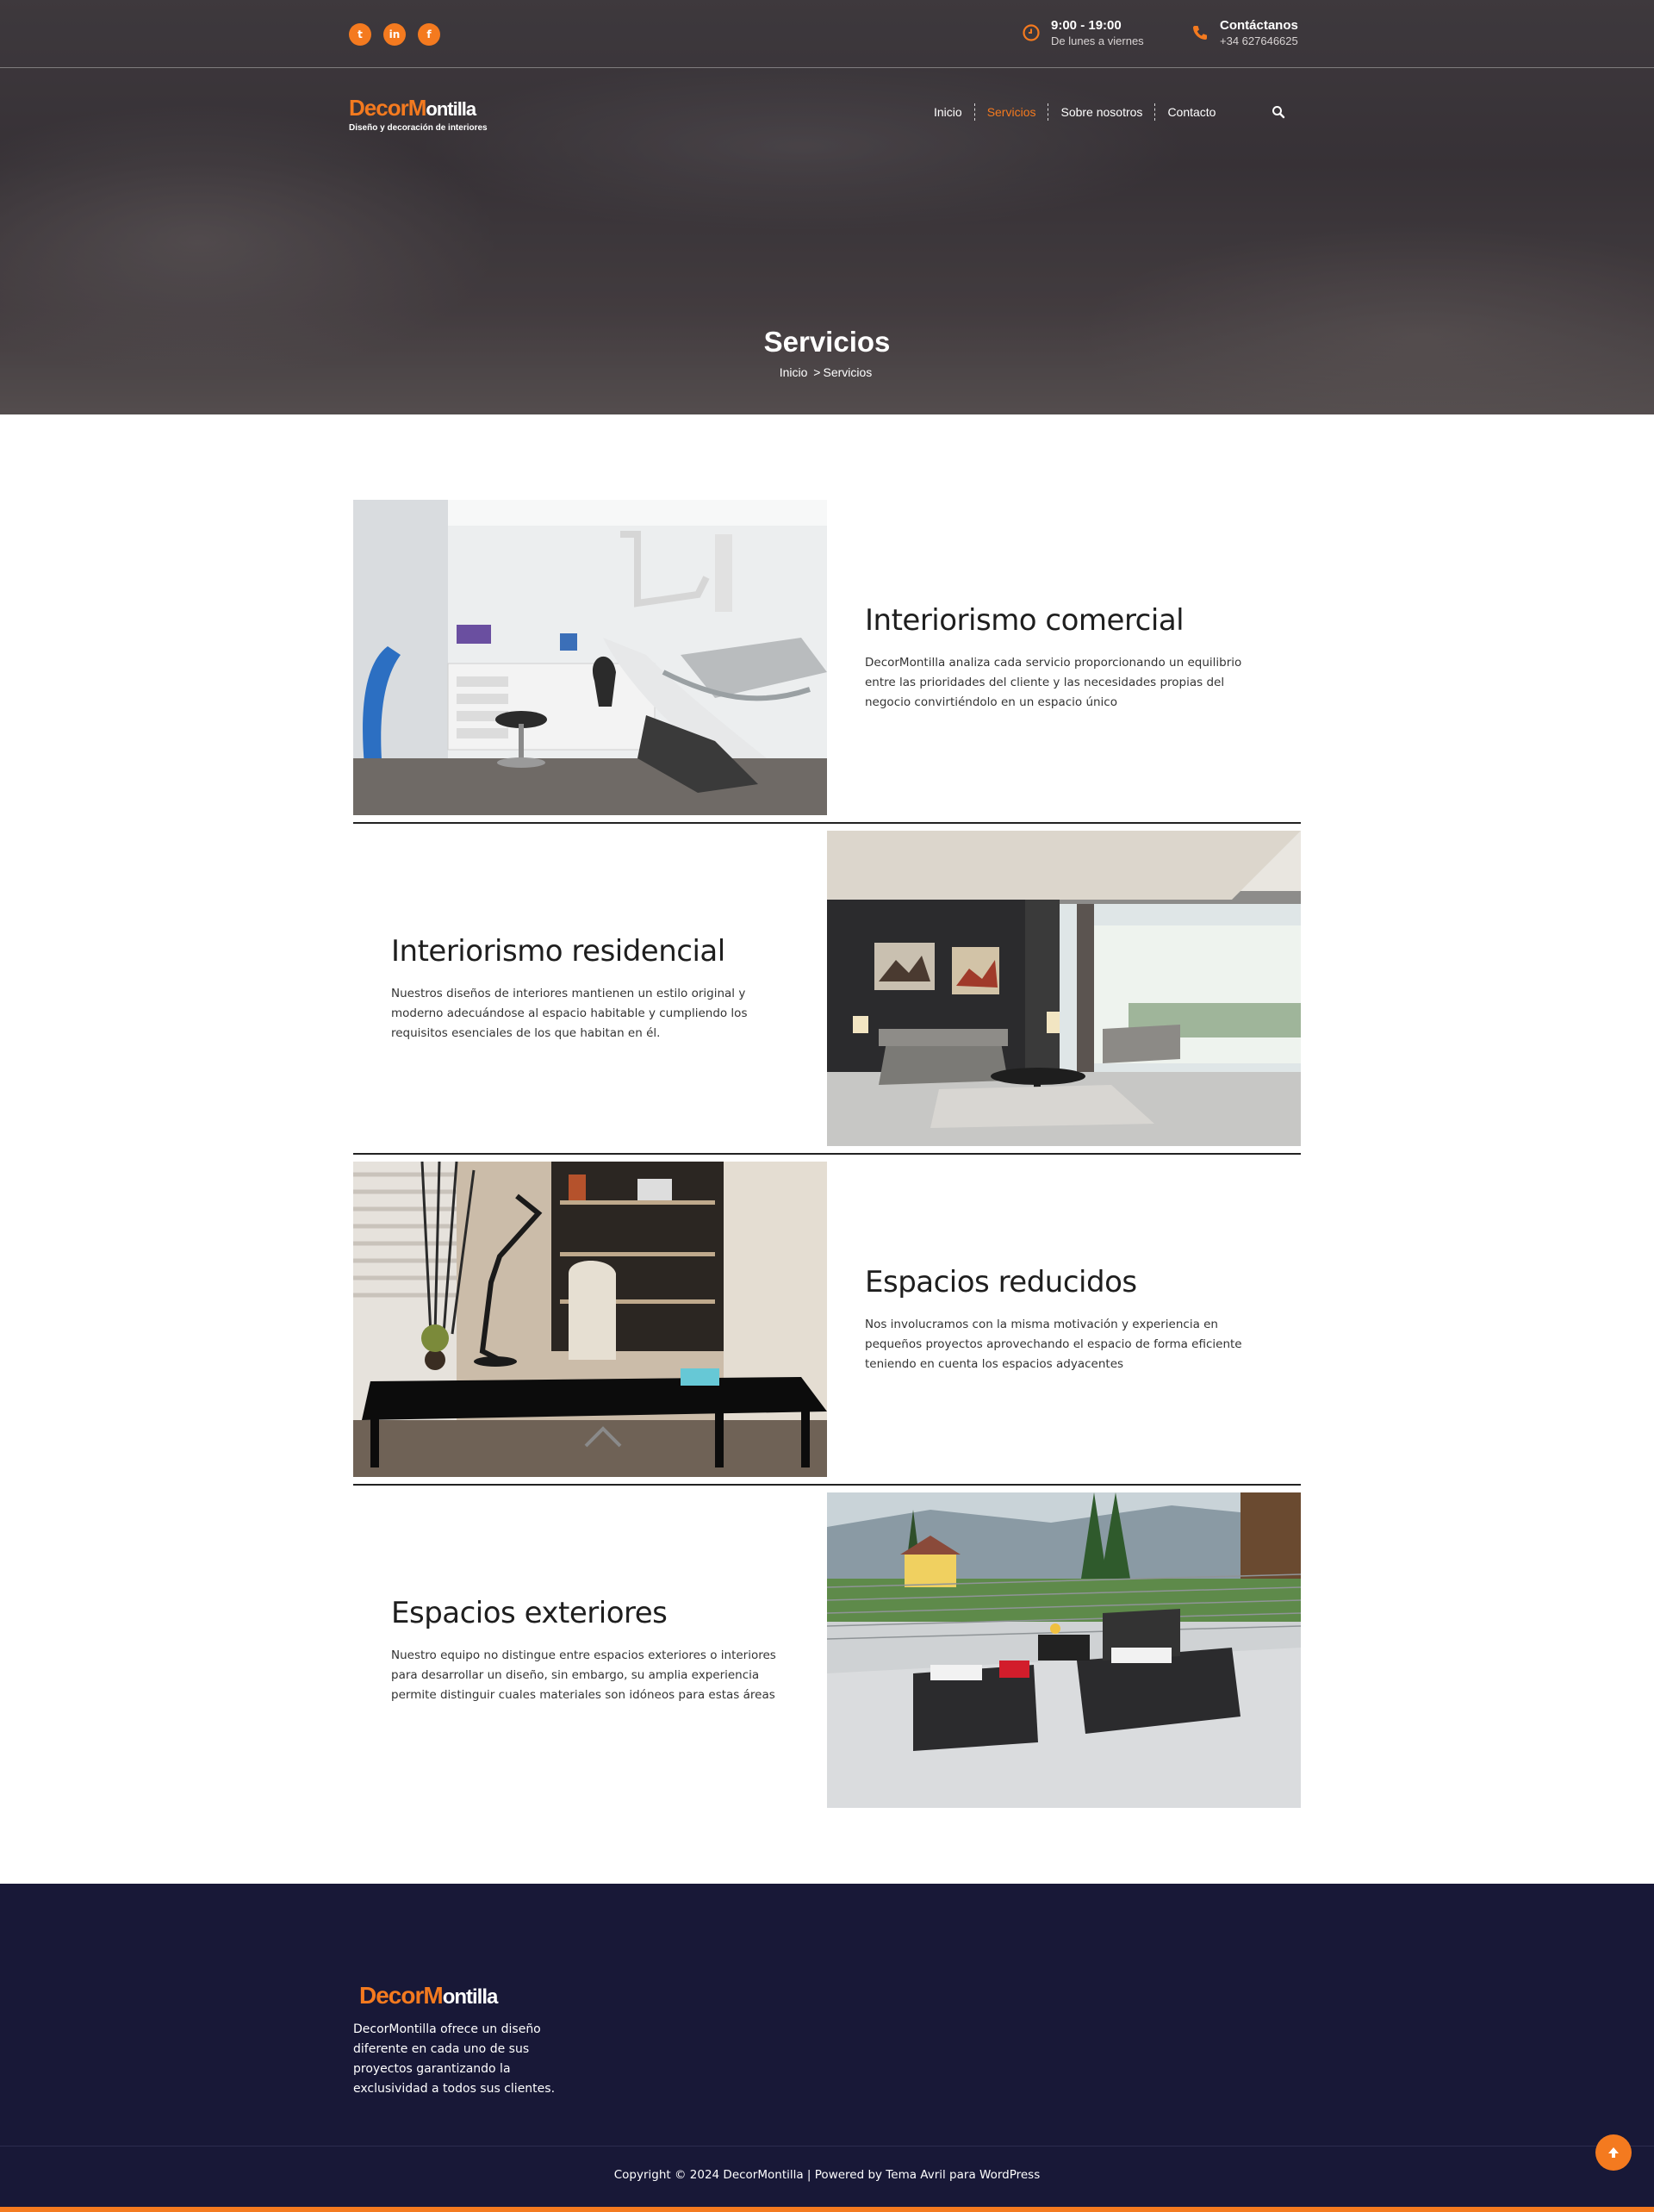 The width and height of the screenshot is (1654, 2212). I want to click on contact-info: Contáctanos +34 627646625, so click(1245, 34).